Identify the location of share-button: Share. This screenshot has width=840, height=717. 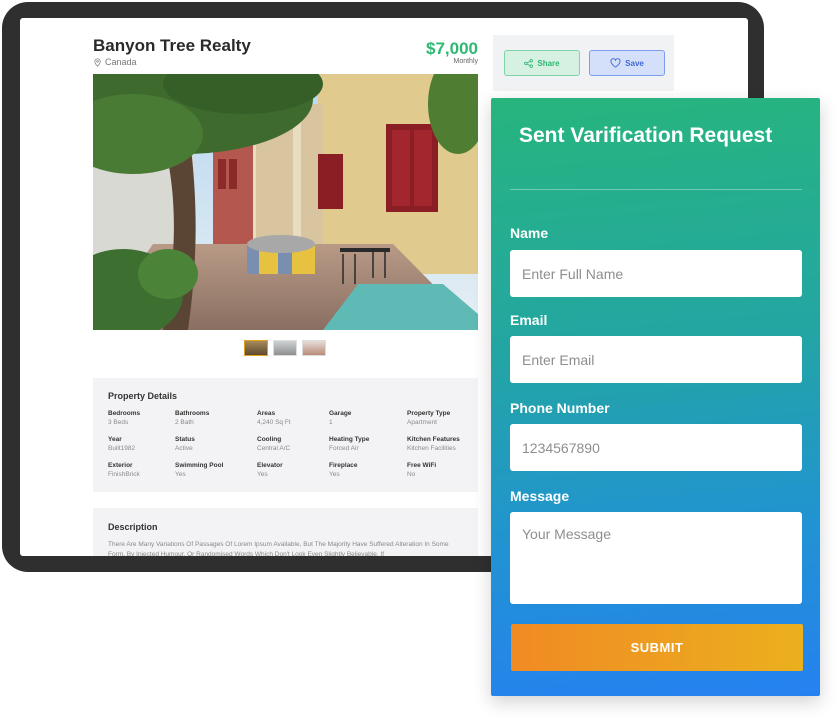
(542, 63).